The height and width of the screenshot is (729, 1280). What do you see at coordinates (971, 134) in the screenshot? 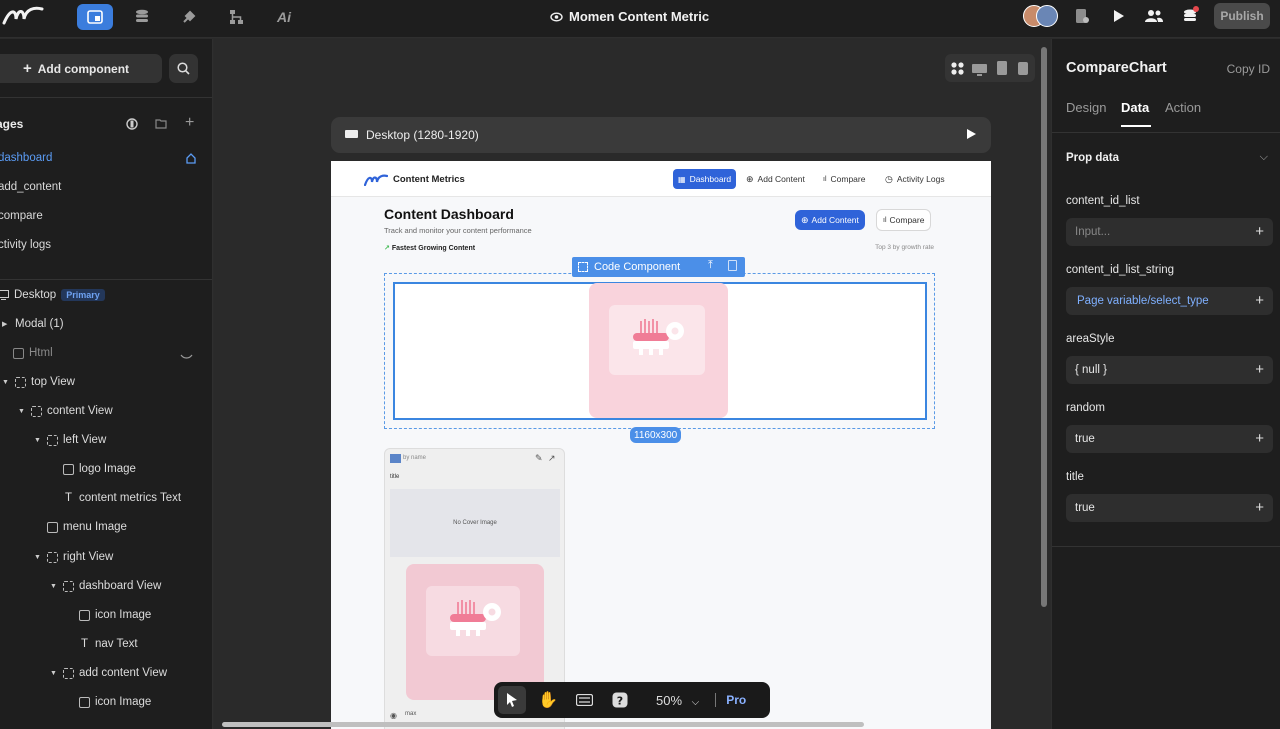
I see `preview-play-icon` at bounding box center [971, 134].